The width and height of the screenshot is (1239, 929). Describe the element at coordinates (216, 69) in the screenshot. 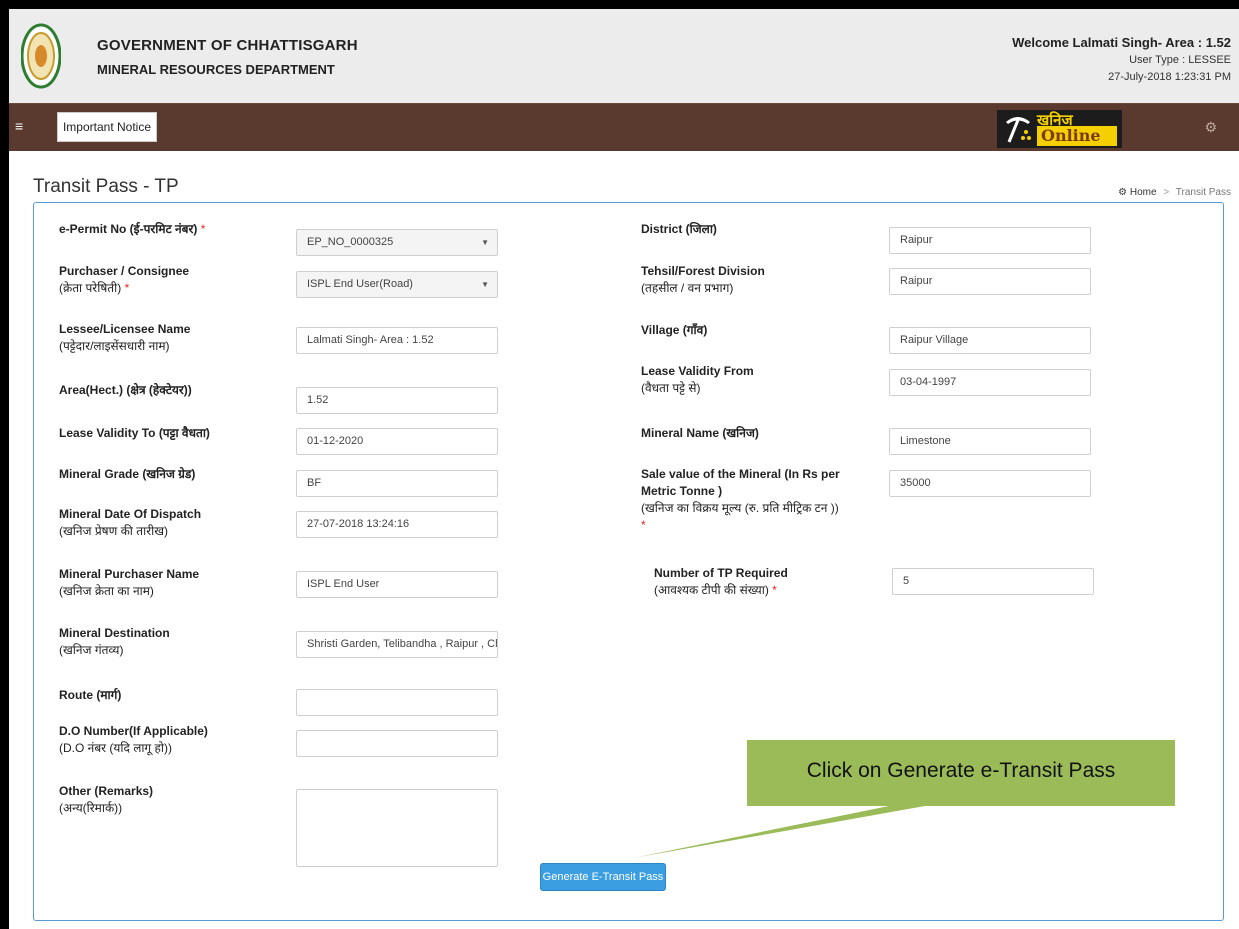

I see `department-title: MINERAL RESOURCES DEPARTMENT` at that location.